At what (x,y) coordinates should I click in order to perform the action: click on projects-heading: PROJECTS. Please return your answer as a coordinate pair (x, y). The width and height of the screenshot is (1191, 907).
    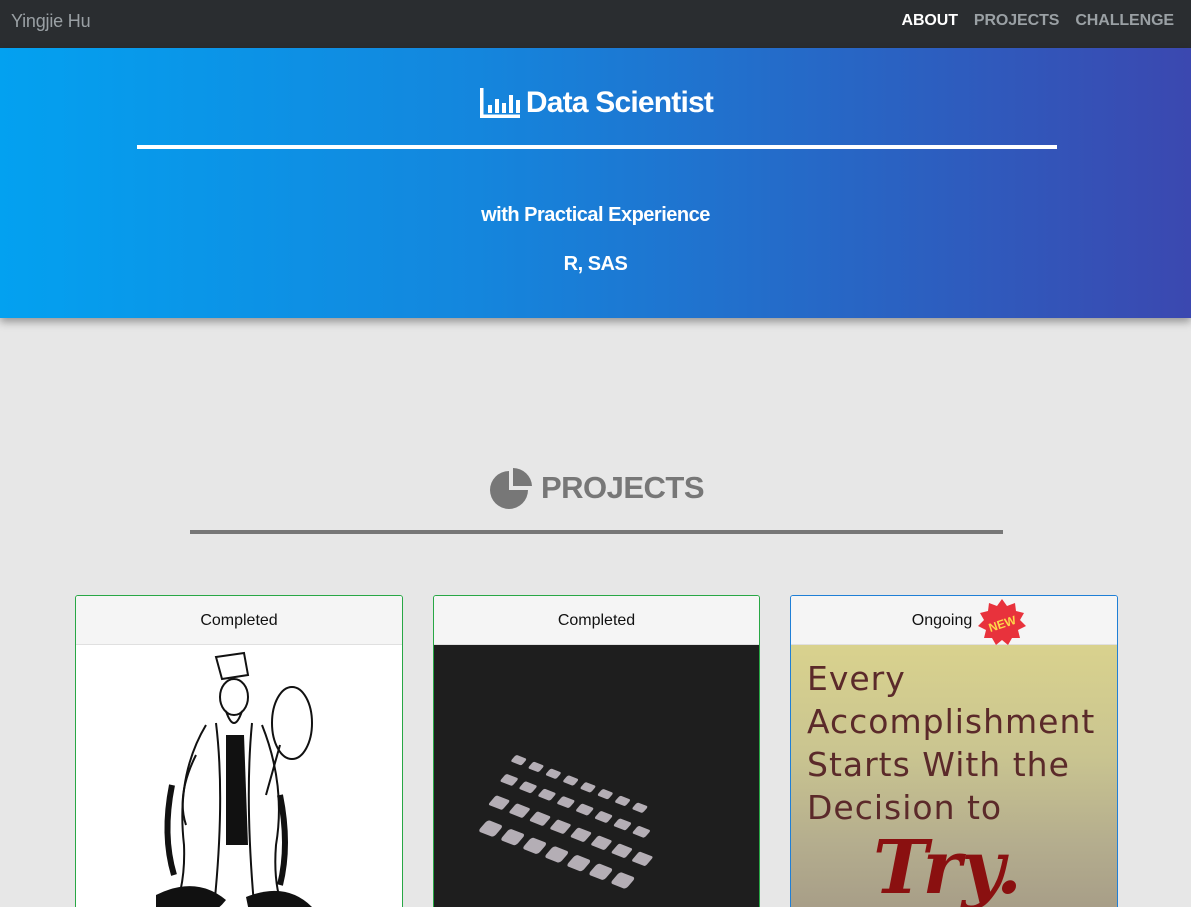
    Looking at the image, I should click on (595, 488).